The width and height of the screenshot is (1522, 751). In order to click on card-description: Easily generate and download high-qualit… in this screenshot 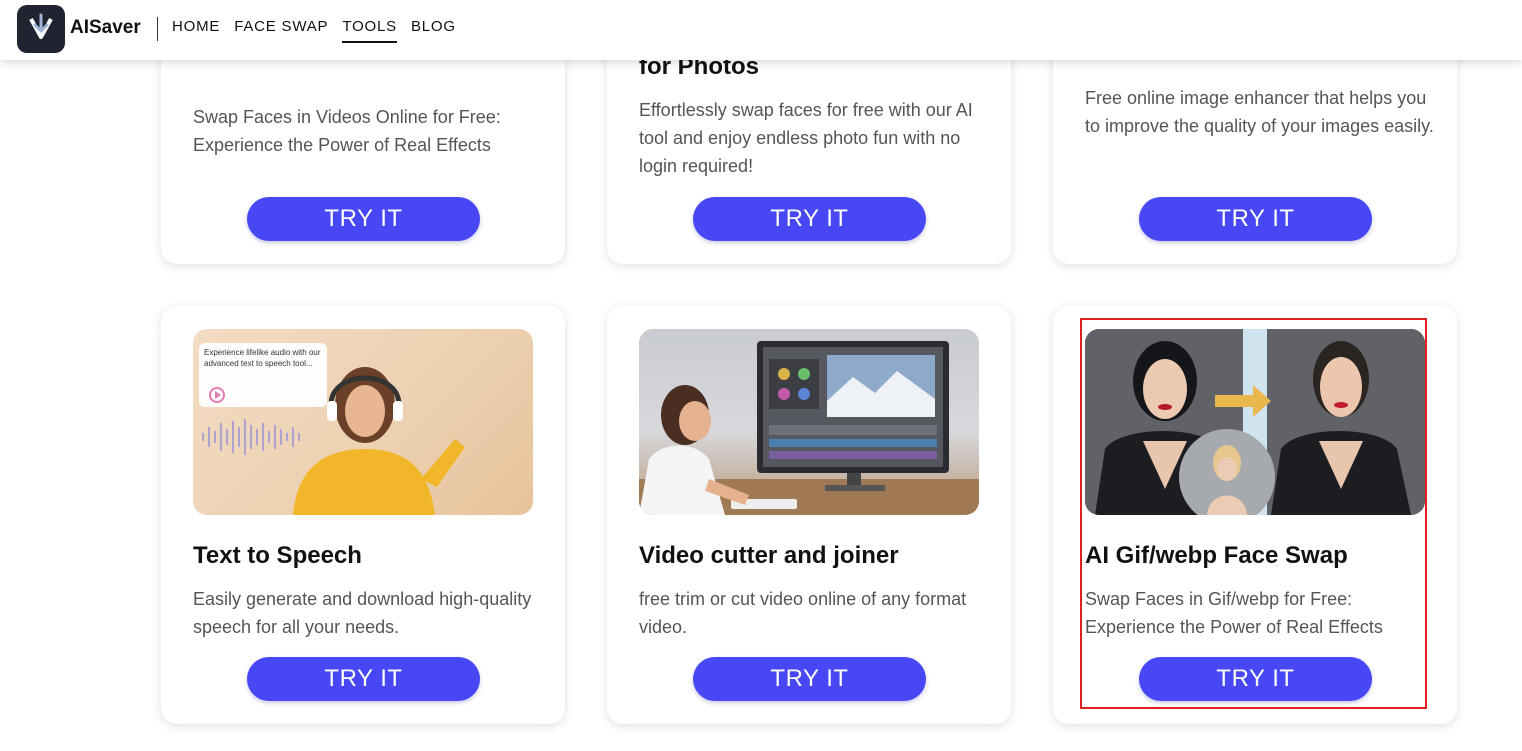, I will do `click(362, 613)`.